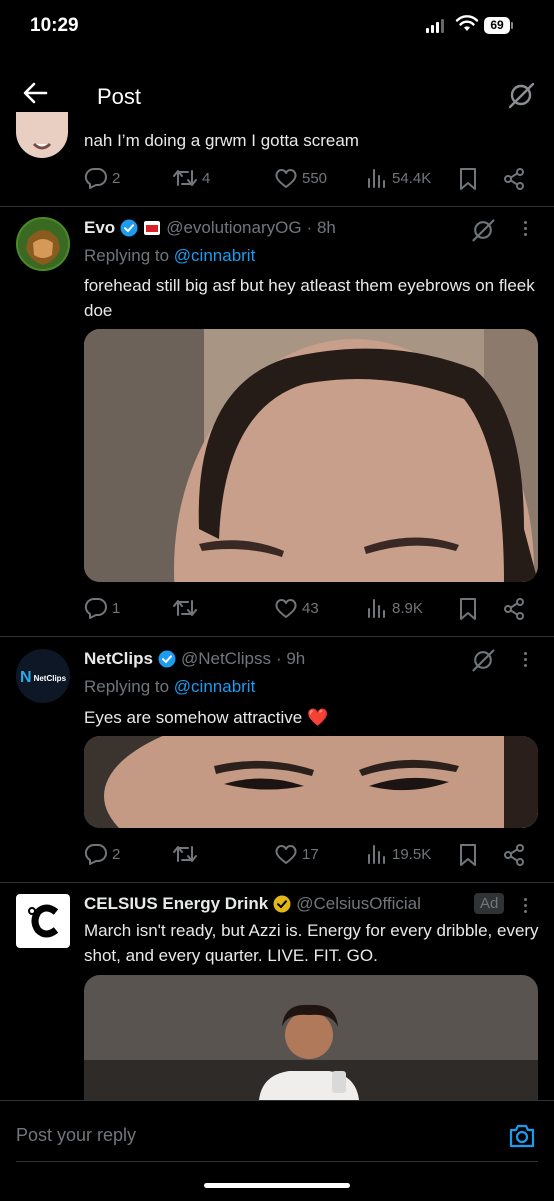 This screenshot has width=554, height=1201. I want to click on views-button: 8.9K, so click(394, 608).